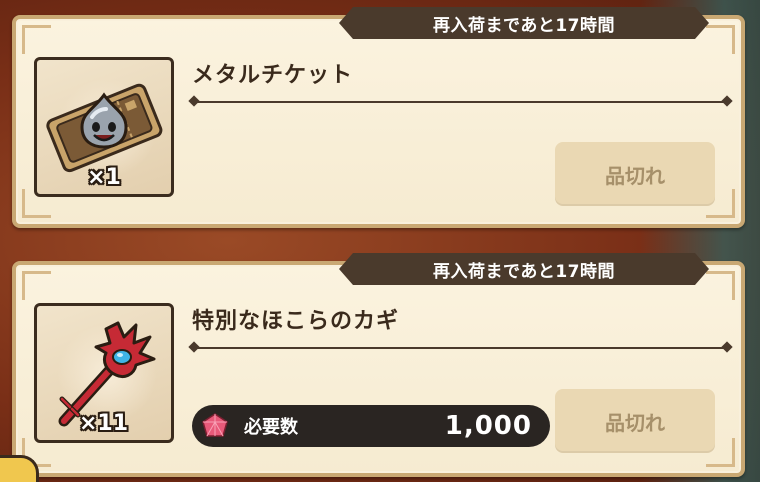  I want to click on cost-label: 必要数, so click(271, 427).